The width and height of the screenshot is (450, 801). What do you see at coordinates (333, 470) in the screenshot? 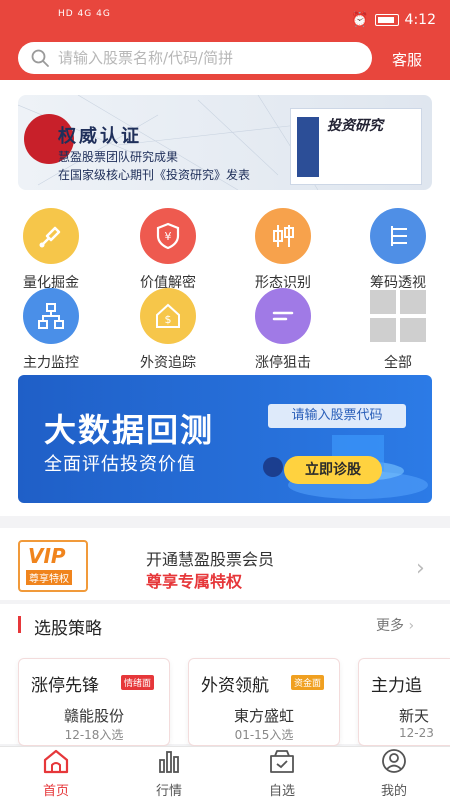
I see `diagnose-button: 立即诊股` at bounding box center [333, 470].